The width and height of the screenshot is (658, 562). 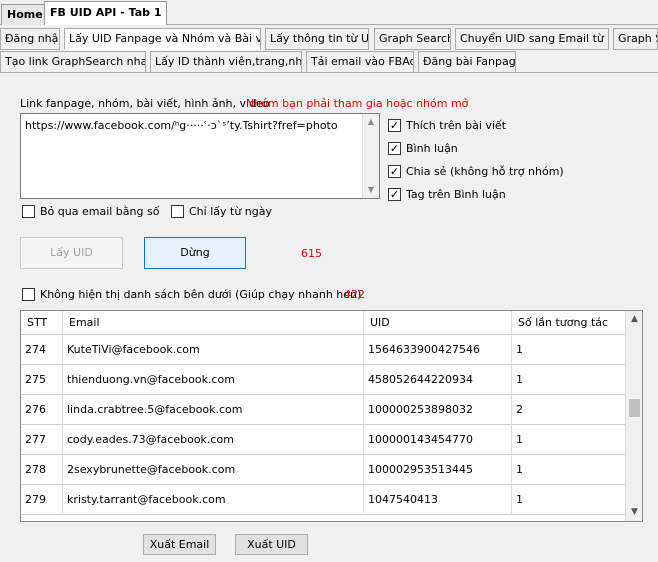 What do you see at coordinates (438, 380) in the screenshot?
I see `cell-uid: 458052644220934` at bounding box center [438, 380].